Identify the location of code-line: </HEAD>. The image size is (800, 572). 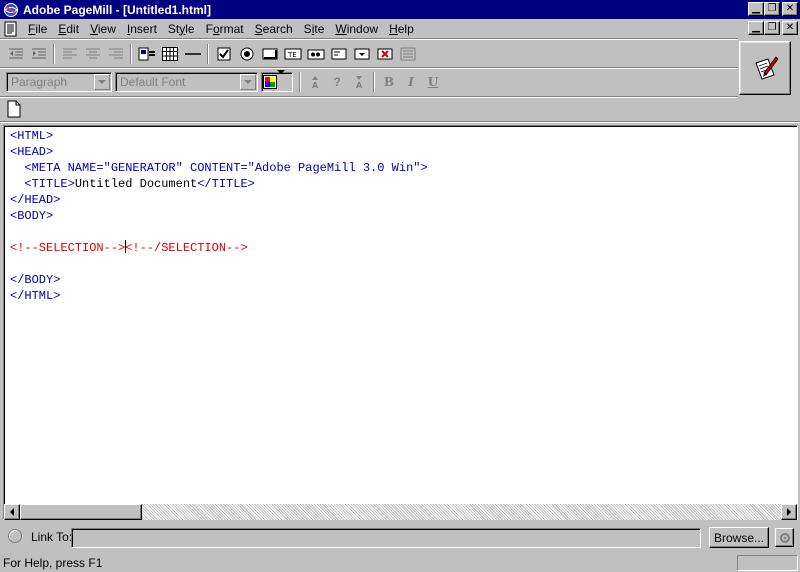
(219, 200).